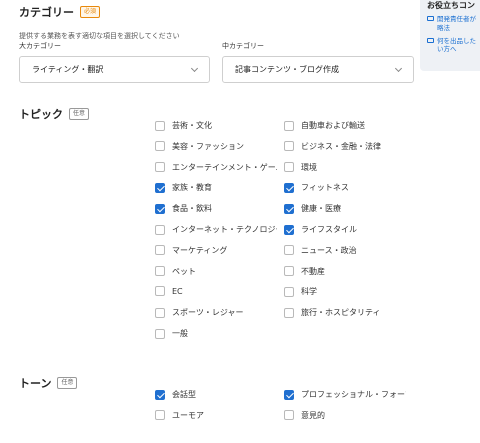  Describe the element at coordinates (68, 69) in the screenshot. I see `major-category-value: ライティング・翻訳` at that location.